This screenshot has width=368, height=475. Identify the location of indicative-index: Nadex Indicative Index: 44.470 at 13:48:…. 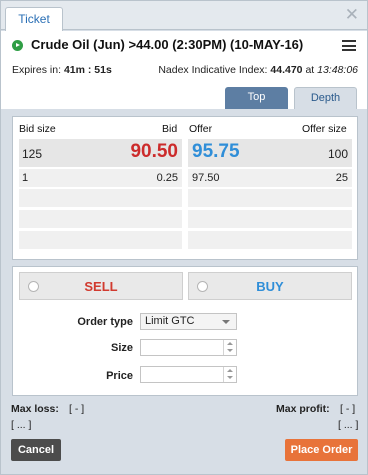
(258, 70).